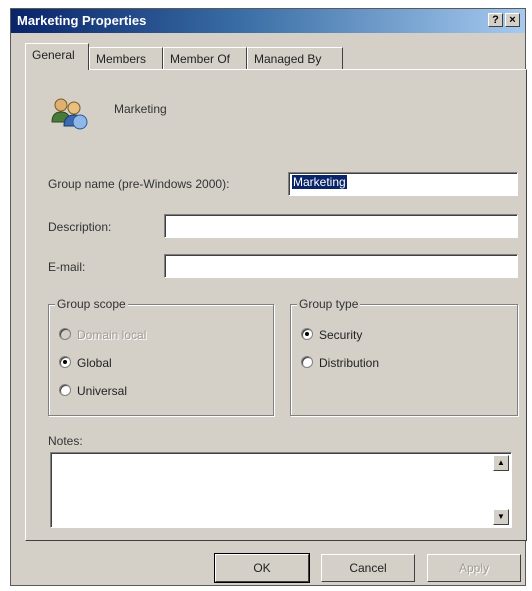 The image size is (532, 591). What do you see at coordinates (268, 21) in the screenshot?
I see `title-bar: Marketing Properties ? ×` at bounding box center [268, 21].